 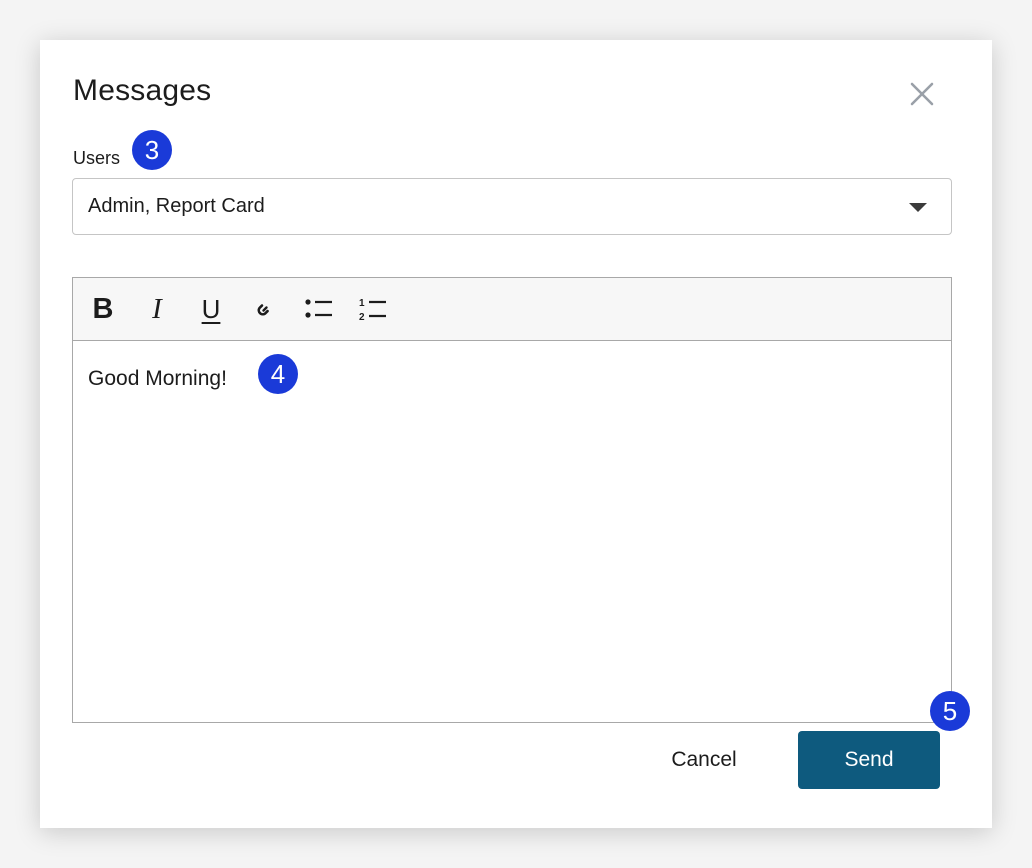 I want to click on link-button, so click(x=265, y=309).